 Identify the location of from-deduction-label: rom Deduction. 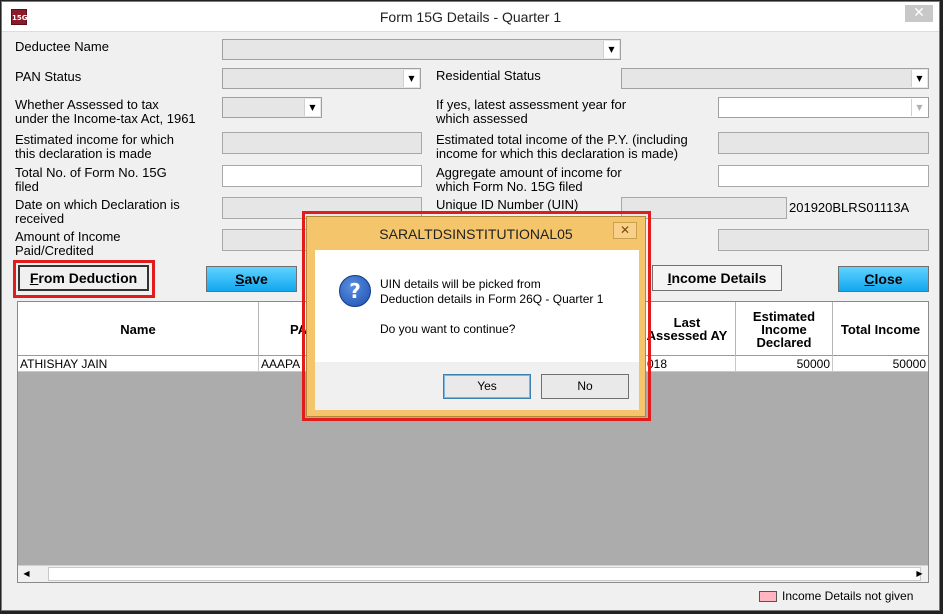
(88, 278).